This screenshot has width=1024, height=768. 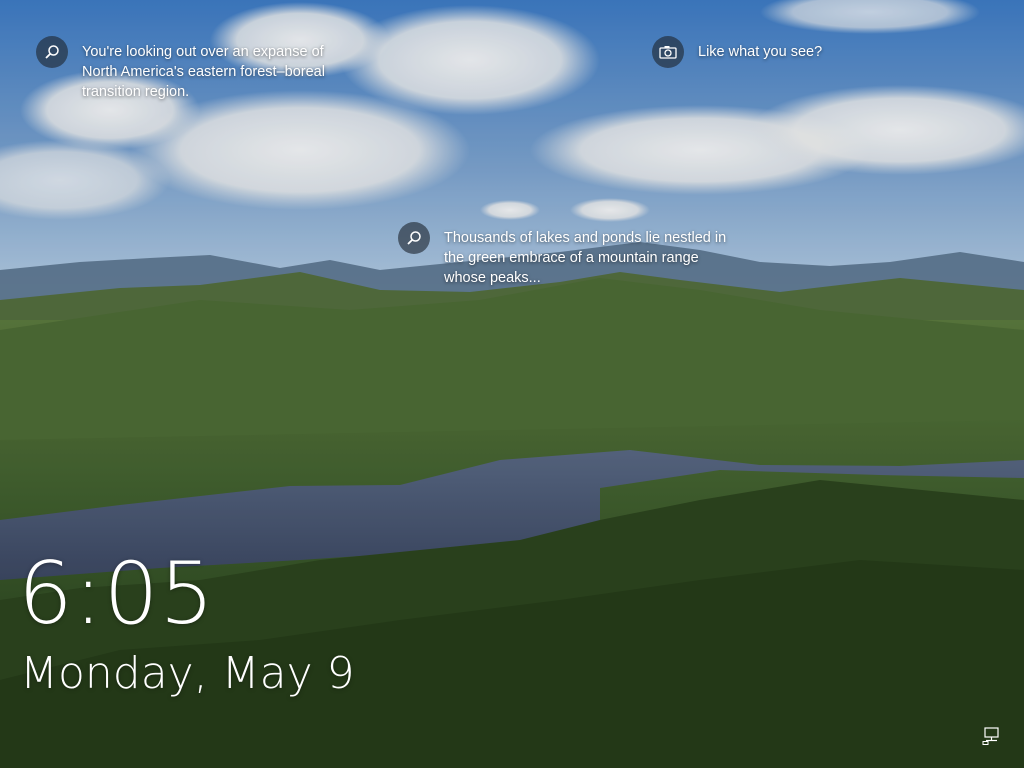 I want to click on lock-screen-time: 6:05, so click(x=117, y=594).